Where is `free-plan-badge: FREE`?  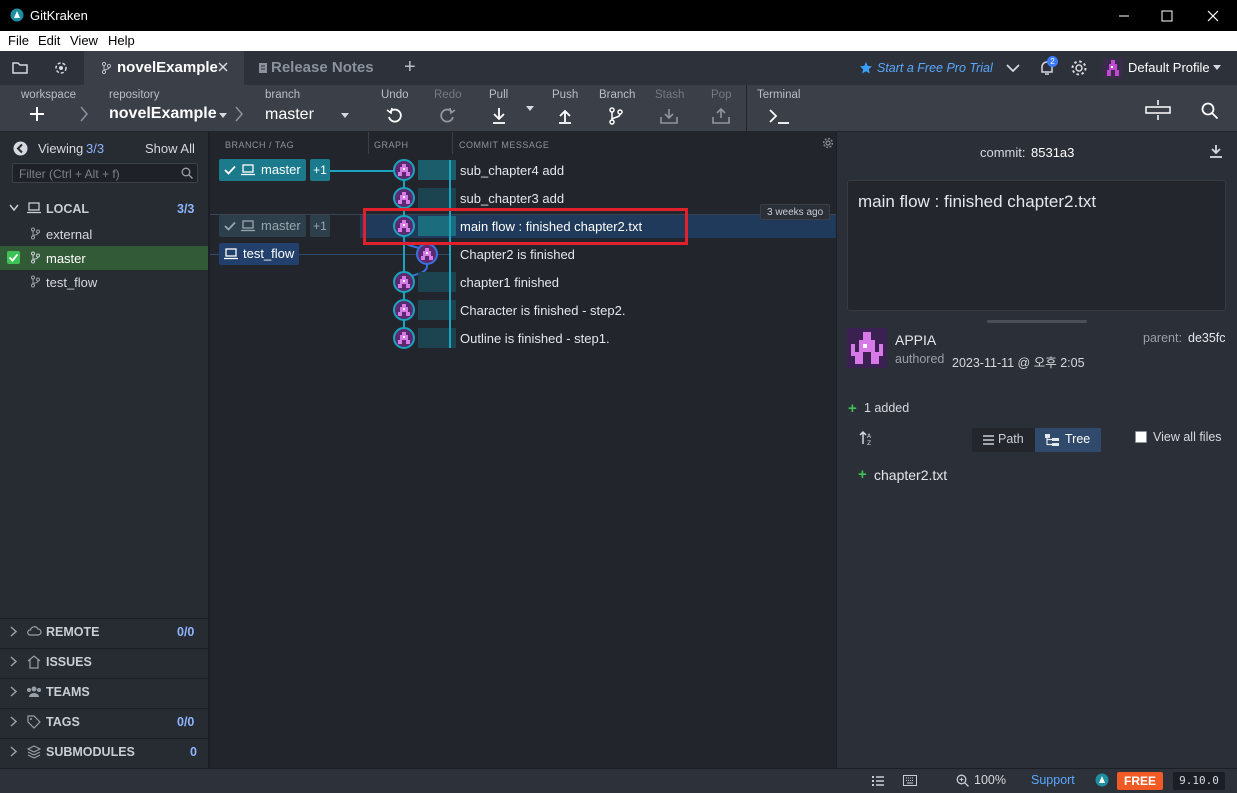
free-plan-badge: FREE is located at coordinates (1140, 781).